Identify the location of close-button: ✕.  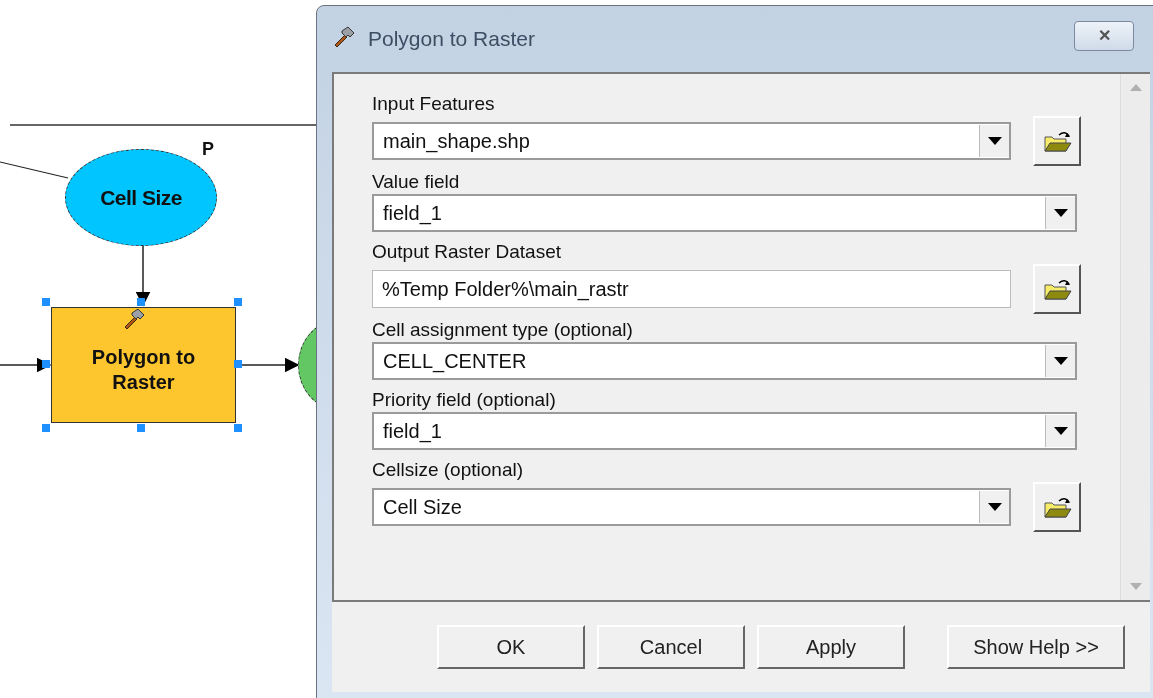
(1104, 36).